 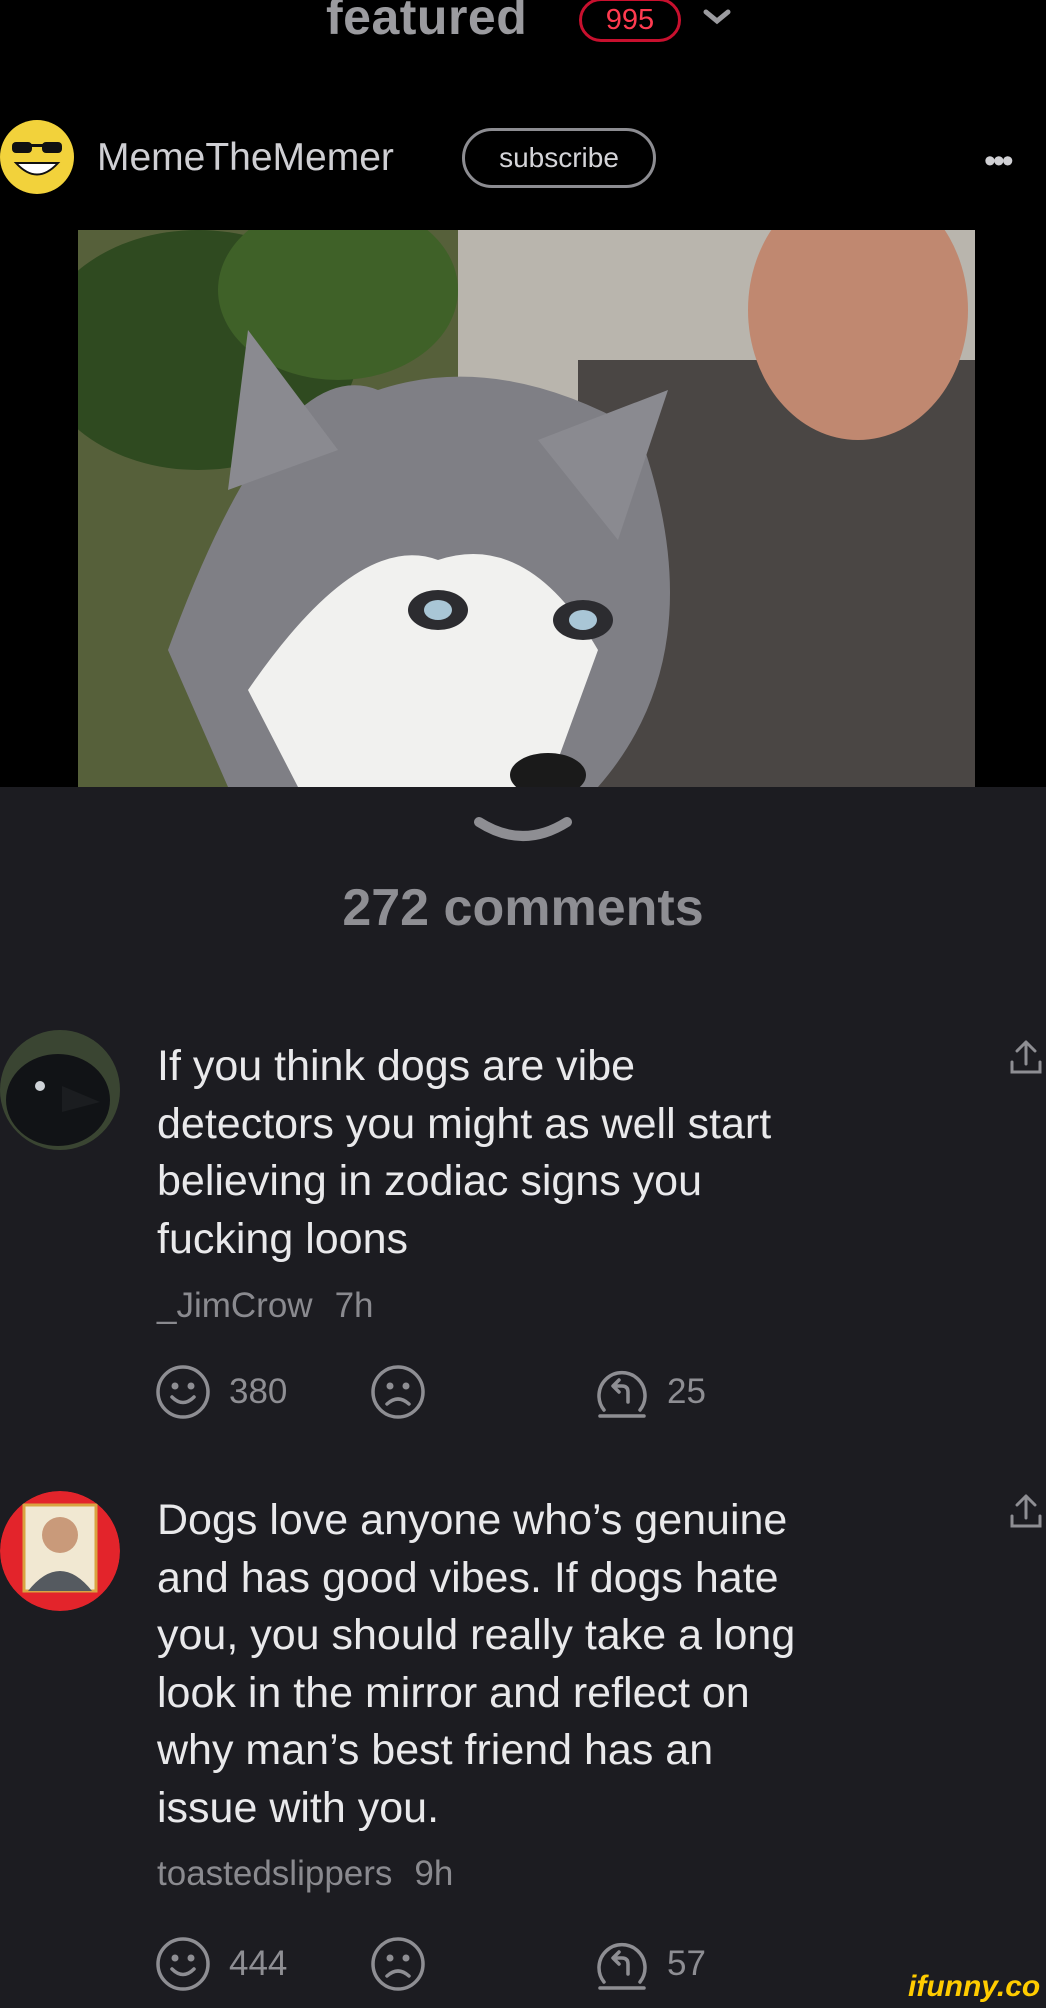 What do you see at coordinates (559, 158) in the screenshot?
I see `subscribe-button: subscribe` at bounding box center [559, 158].